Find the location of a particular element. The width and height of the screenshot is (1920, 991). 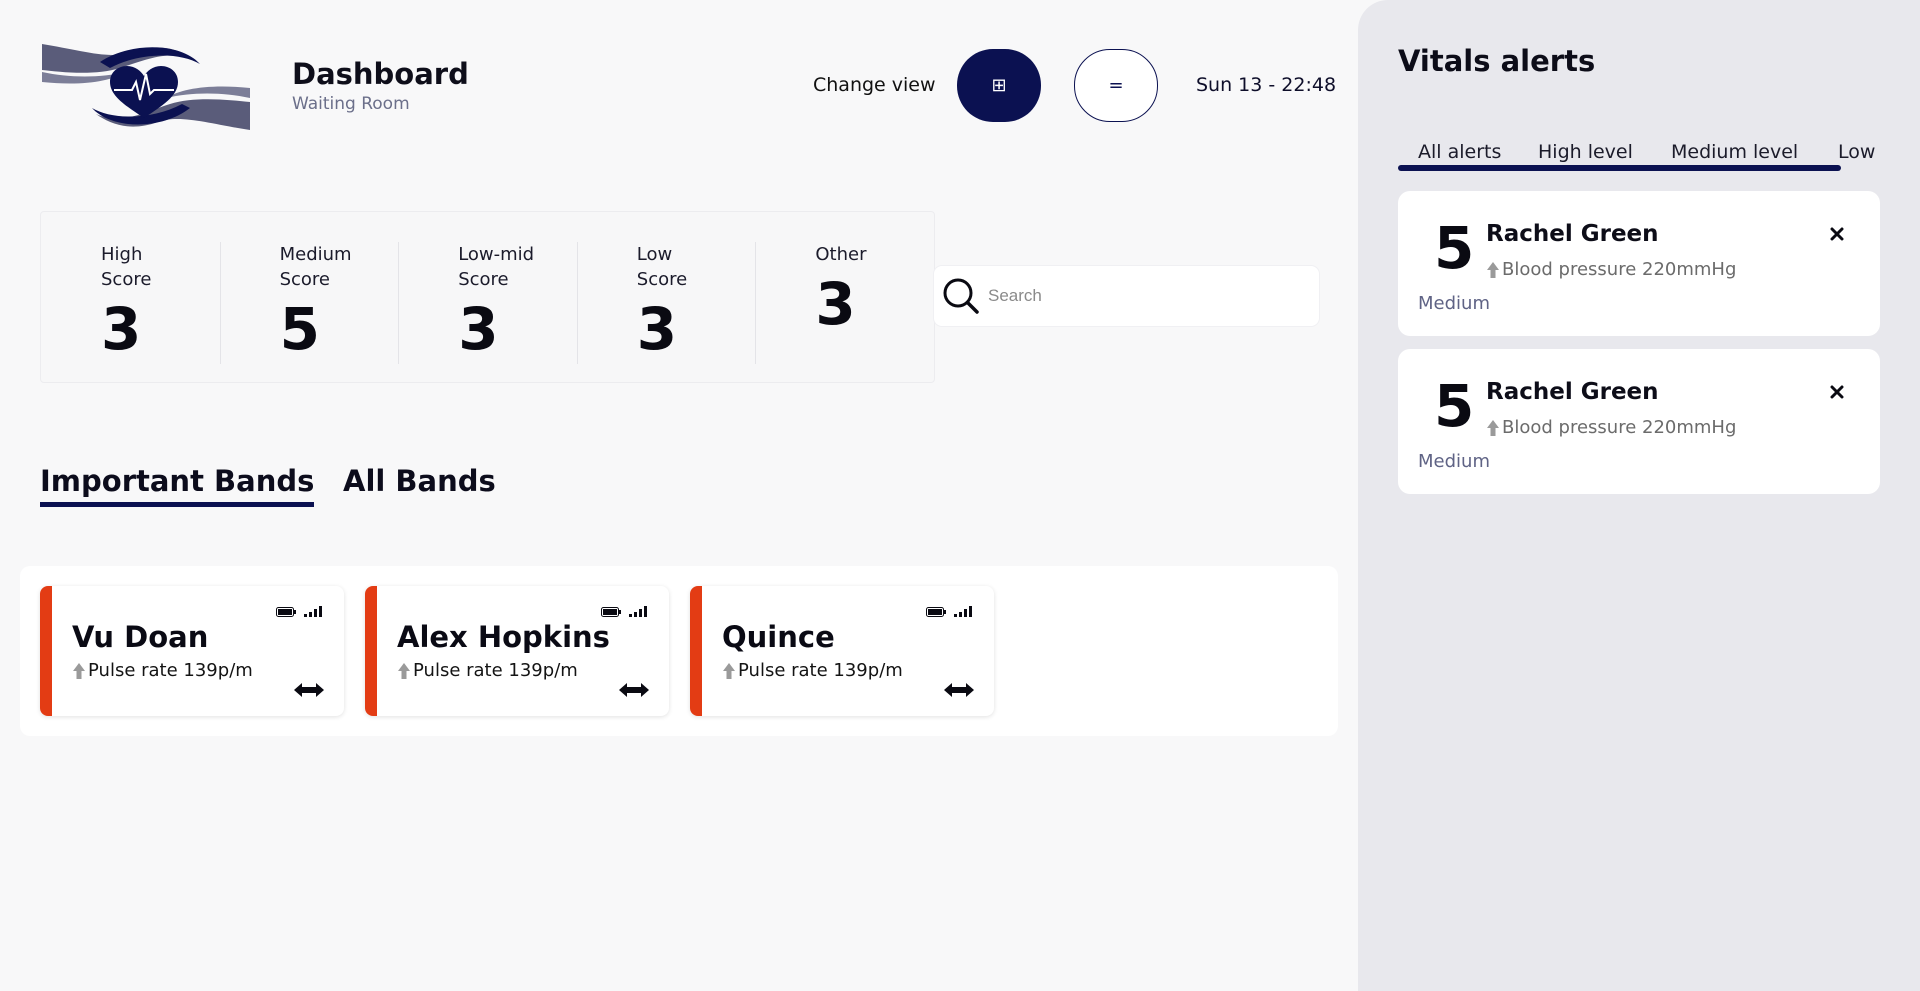

score-item-low-mid: Low-mid Score 3 is located at coordinates (487, 297).